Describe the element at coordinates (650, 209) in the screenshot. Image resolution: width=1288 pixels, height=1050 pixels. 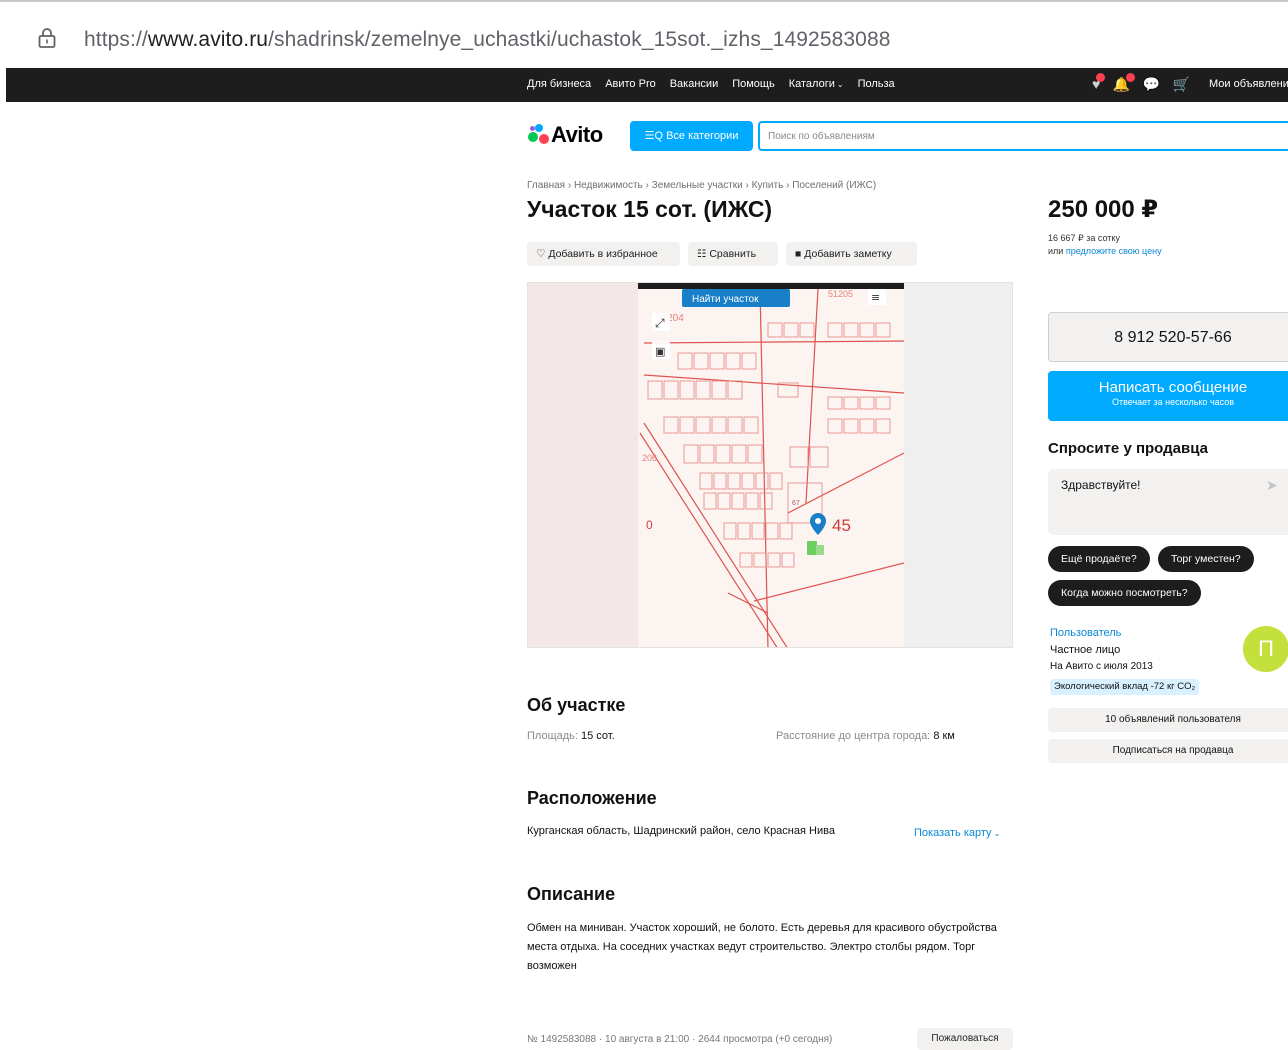
I see `page-title: Участок 15 сот. (ИЖС)` at that location.